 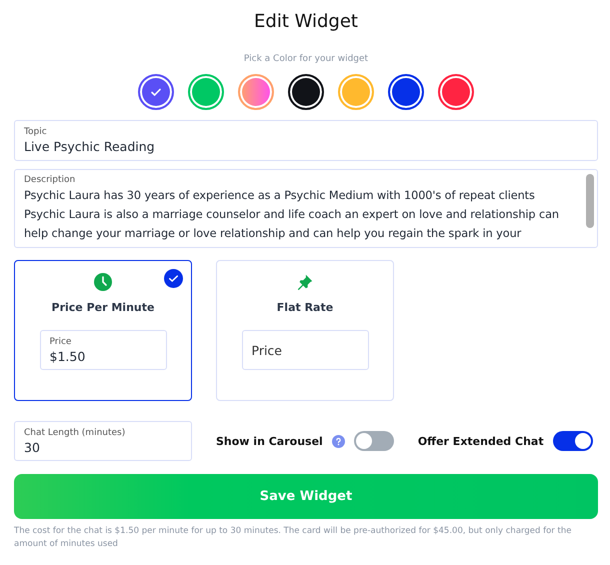 I want to click on topic-field: Topic Live Psychic Reading, so click(x=306, y=140).